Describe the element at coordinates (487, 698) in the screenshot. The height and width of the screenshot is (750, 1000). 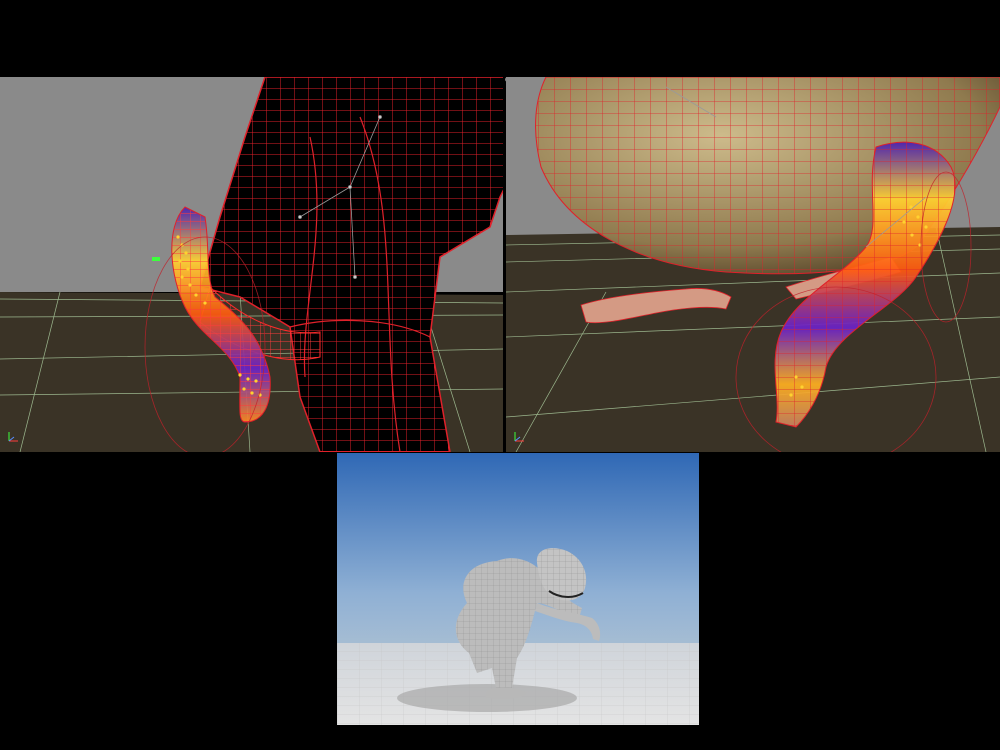
I see `character-shadow` at that location.